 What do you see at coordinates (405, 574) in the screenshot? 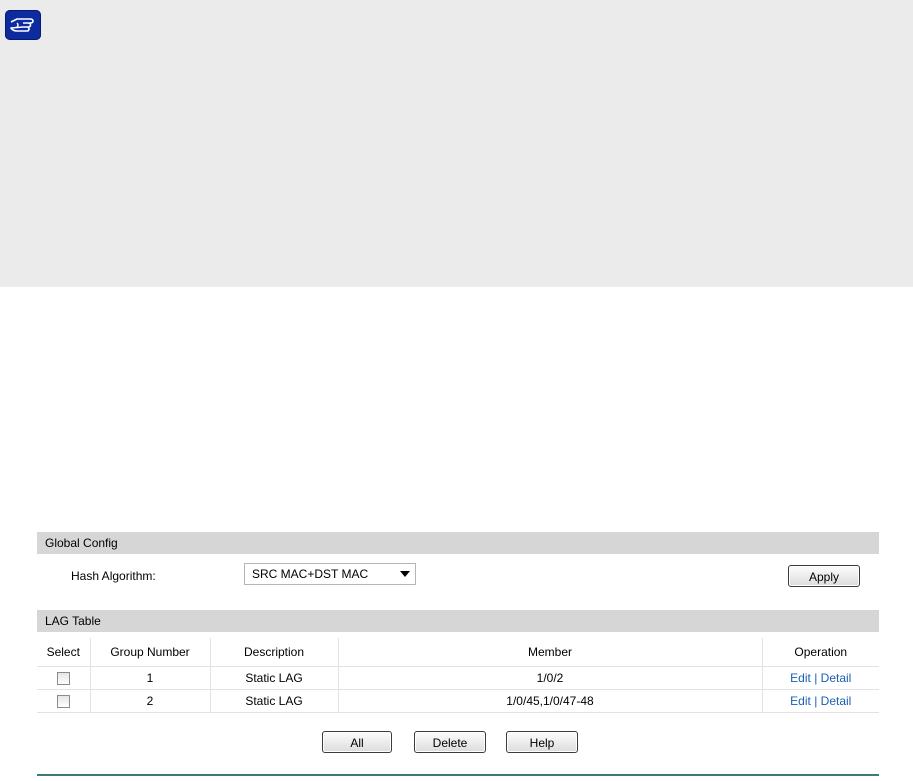
I see `triangle-down-icon` at bounding box center [405, 574].